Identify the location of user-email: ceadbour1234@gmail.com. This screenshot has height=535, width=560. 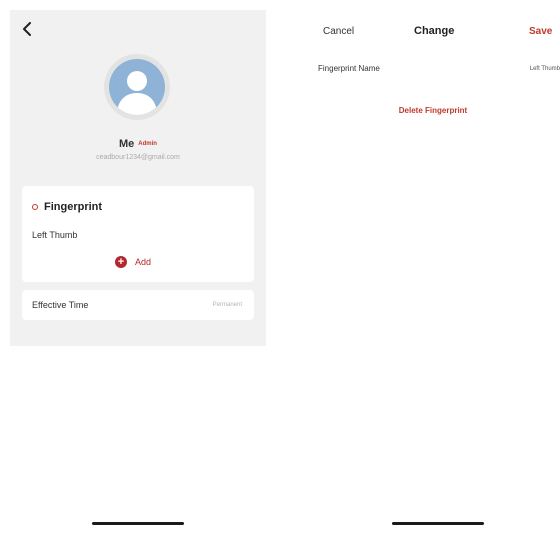
(138, 157).